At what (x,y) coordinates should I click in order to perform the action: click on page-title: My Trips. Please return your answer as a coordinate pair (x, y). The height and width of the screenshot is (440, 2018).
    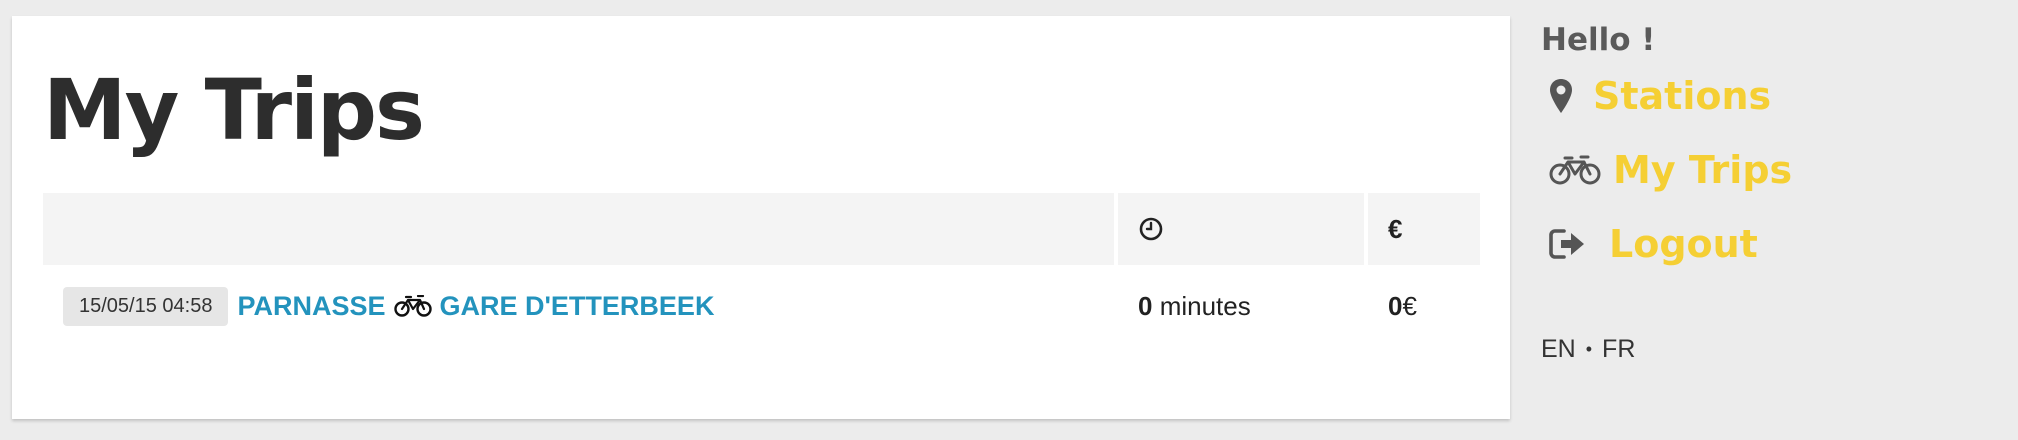
    Looking at the image, I should click on (234, 110).